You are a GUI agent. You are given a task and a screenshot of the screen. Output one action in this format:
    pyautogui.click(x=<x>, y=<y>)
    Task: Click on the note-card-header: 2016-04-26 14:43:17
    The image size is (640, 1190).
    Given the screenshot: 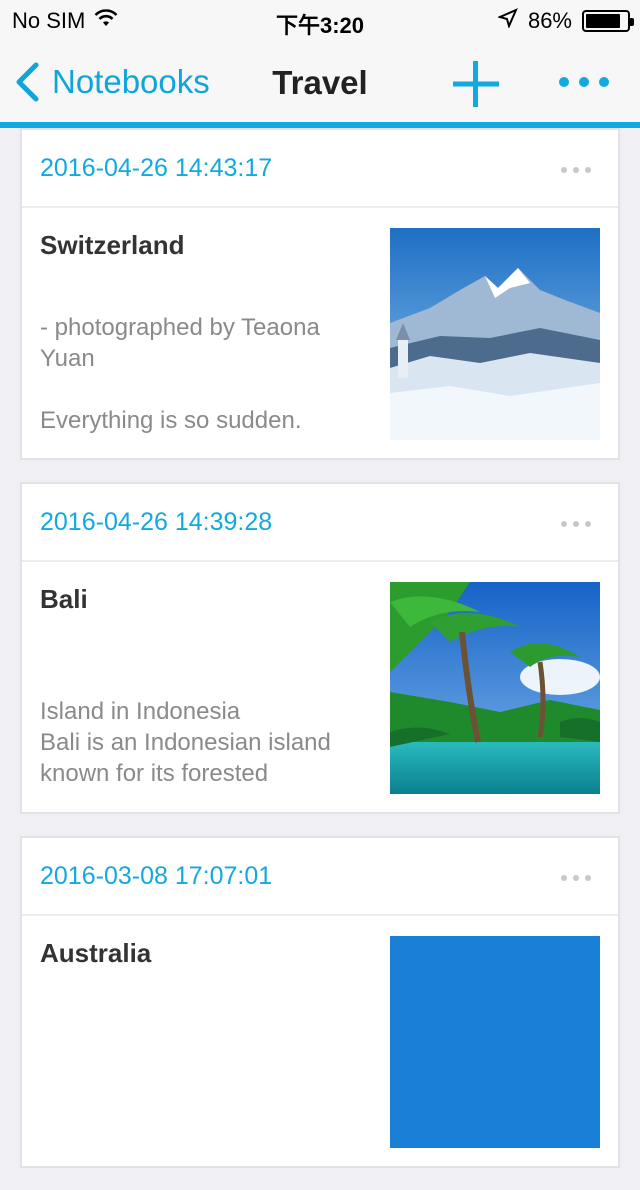 What is the action you would take?
    pyautogui.click(x=320, y=169)
    